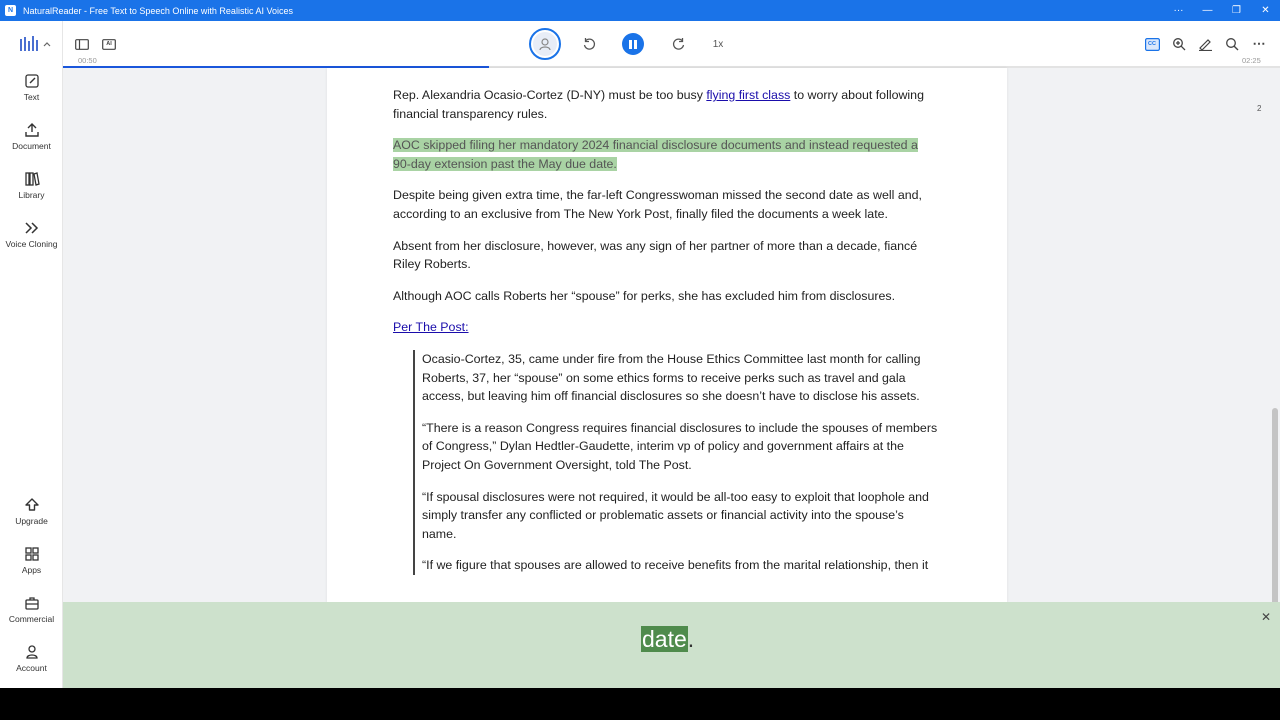  Describe the element at coordinates (31, 603) in the screenshot. I see `briefcase-icon` at that location.